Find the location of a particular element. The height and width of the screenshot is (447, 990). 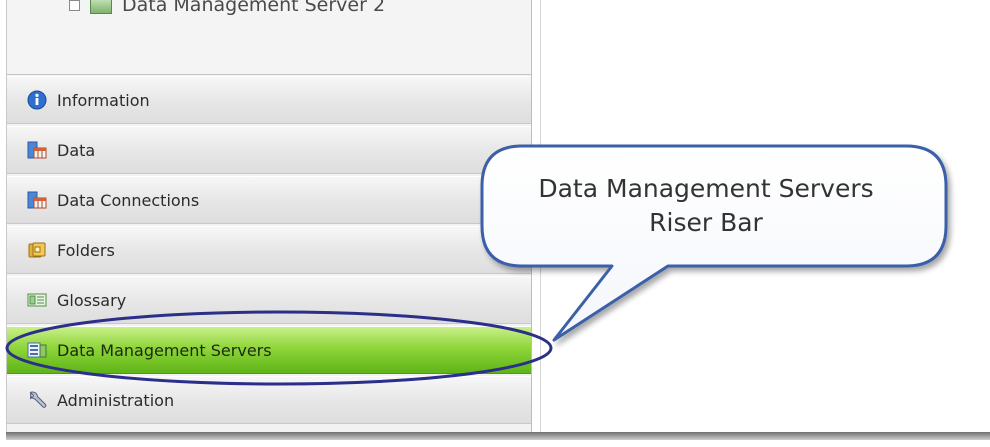

info-icon is located at coordinates (37, 100).